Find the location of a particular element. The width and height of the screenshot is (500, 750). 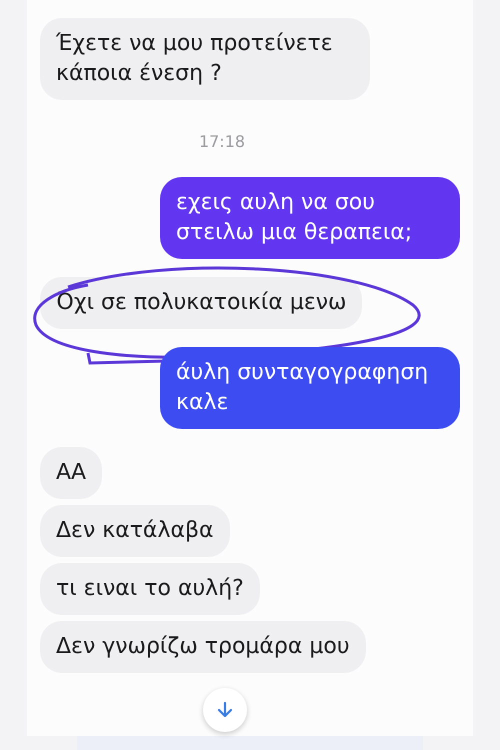

message-bubble: Έχετε να μου προτείνετε κάποια ένεση ? is located at coordinates (205, 59).